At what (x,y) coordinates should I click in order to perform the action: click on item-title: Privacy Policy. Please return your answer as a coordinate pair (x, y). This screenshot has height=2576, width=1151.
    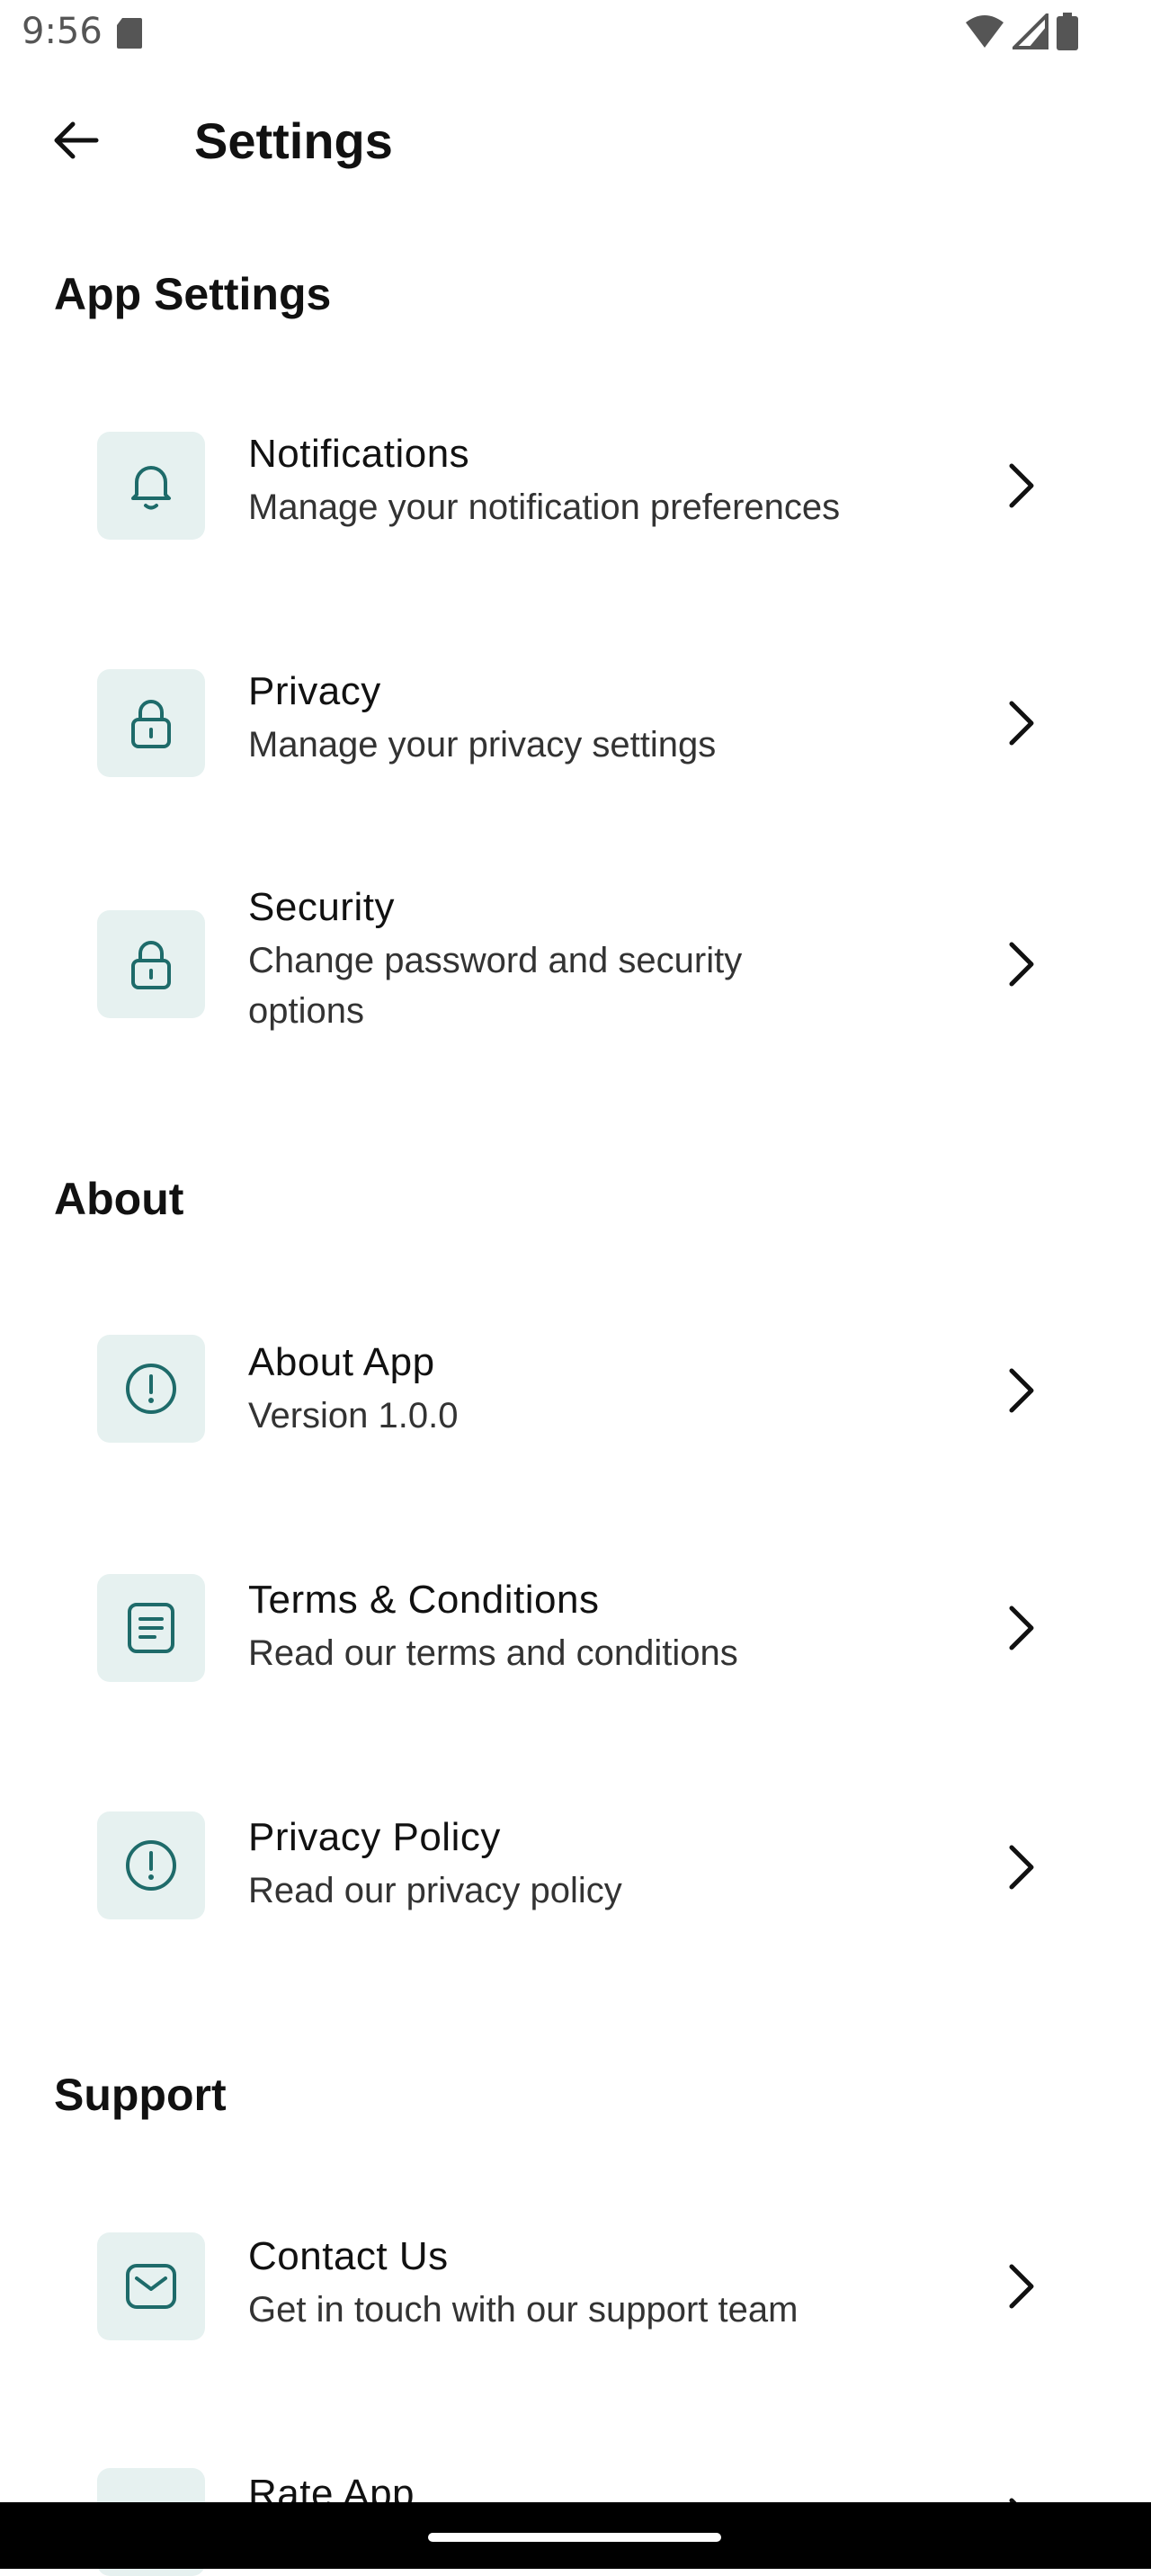
    Looking at the image, I should click on (374, 1837).